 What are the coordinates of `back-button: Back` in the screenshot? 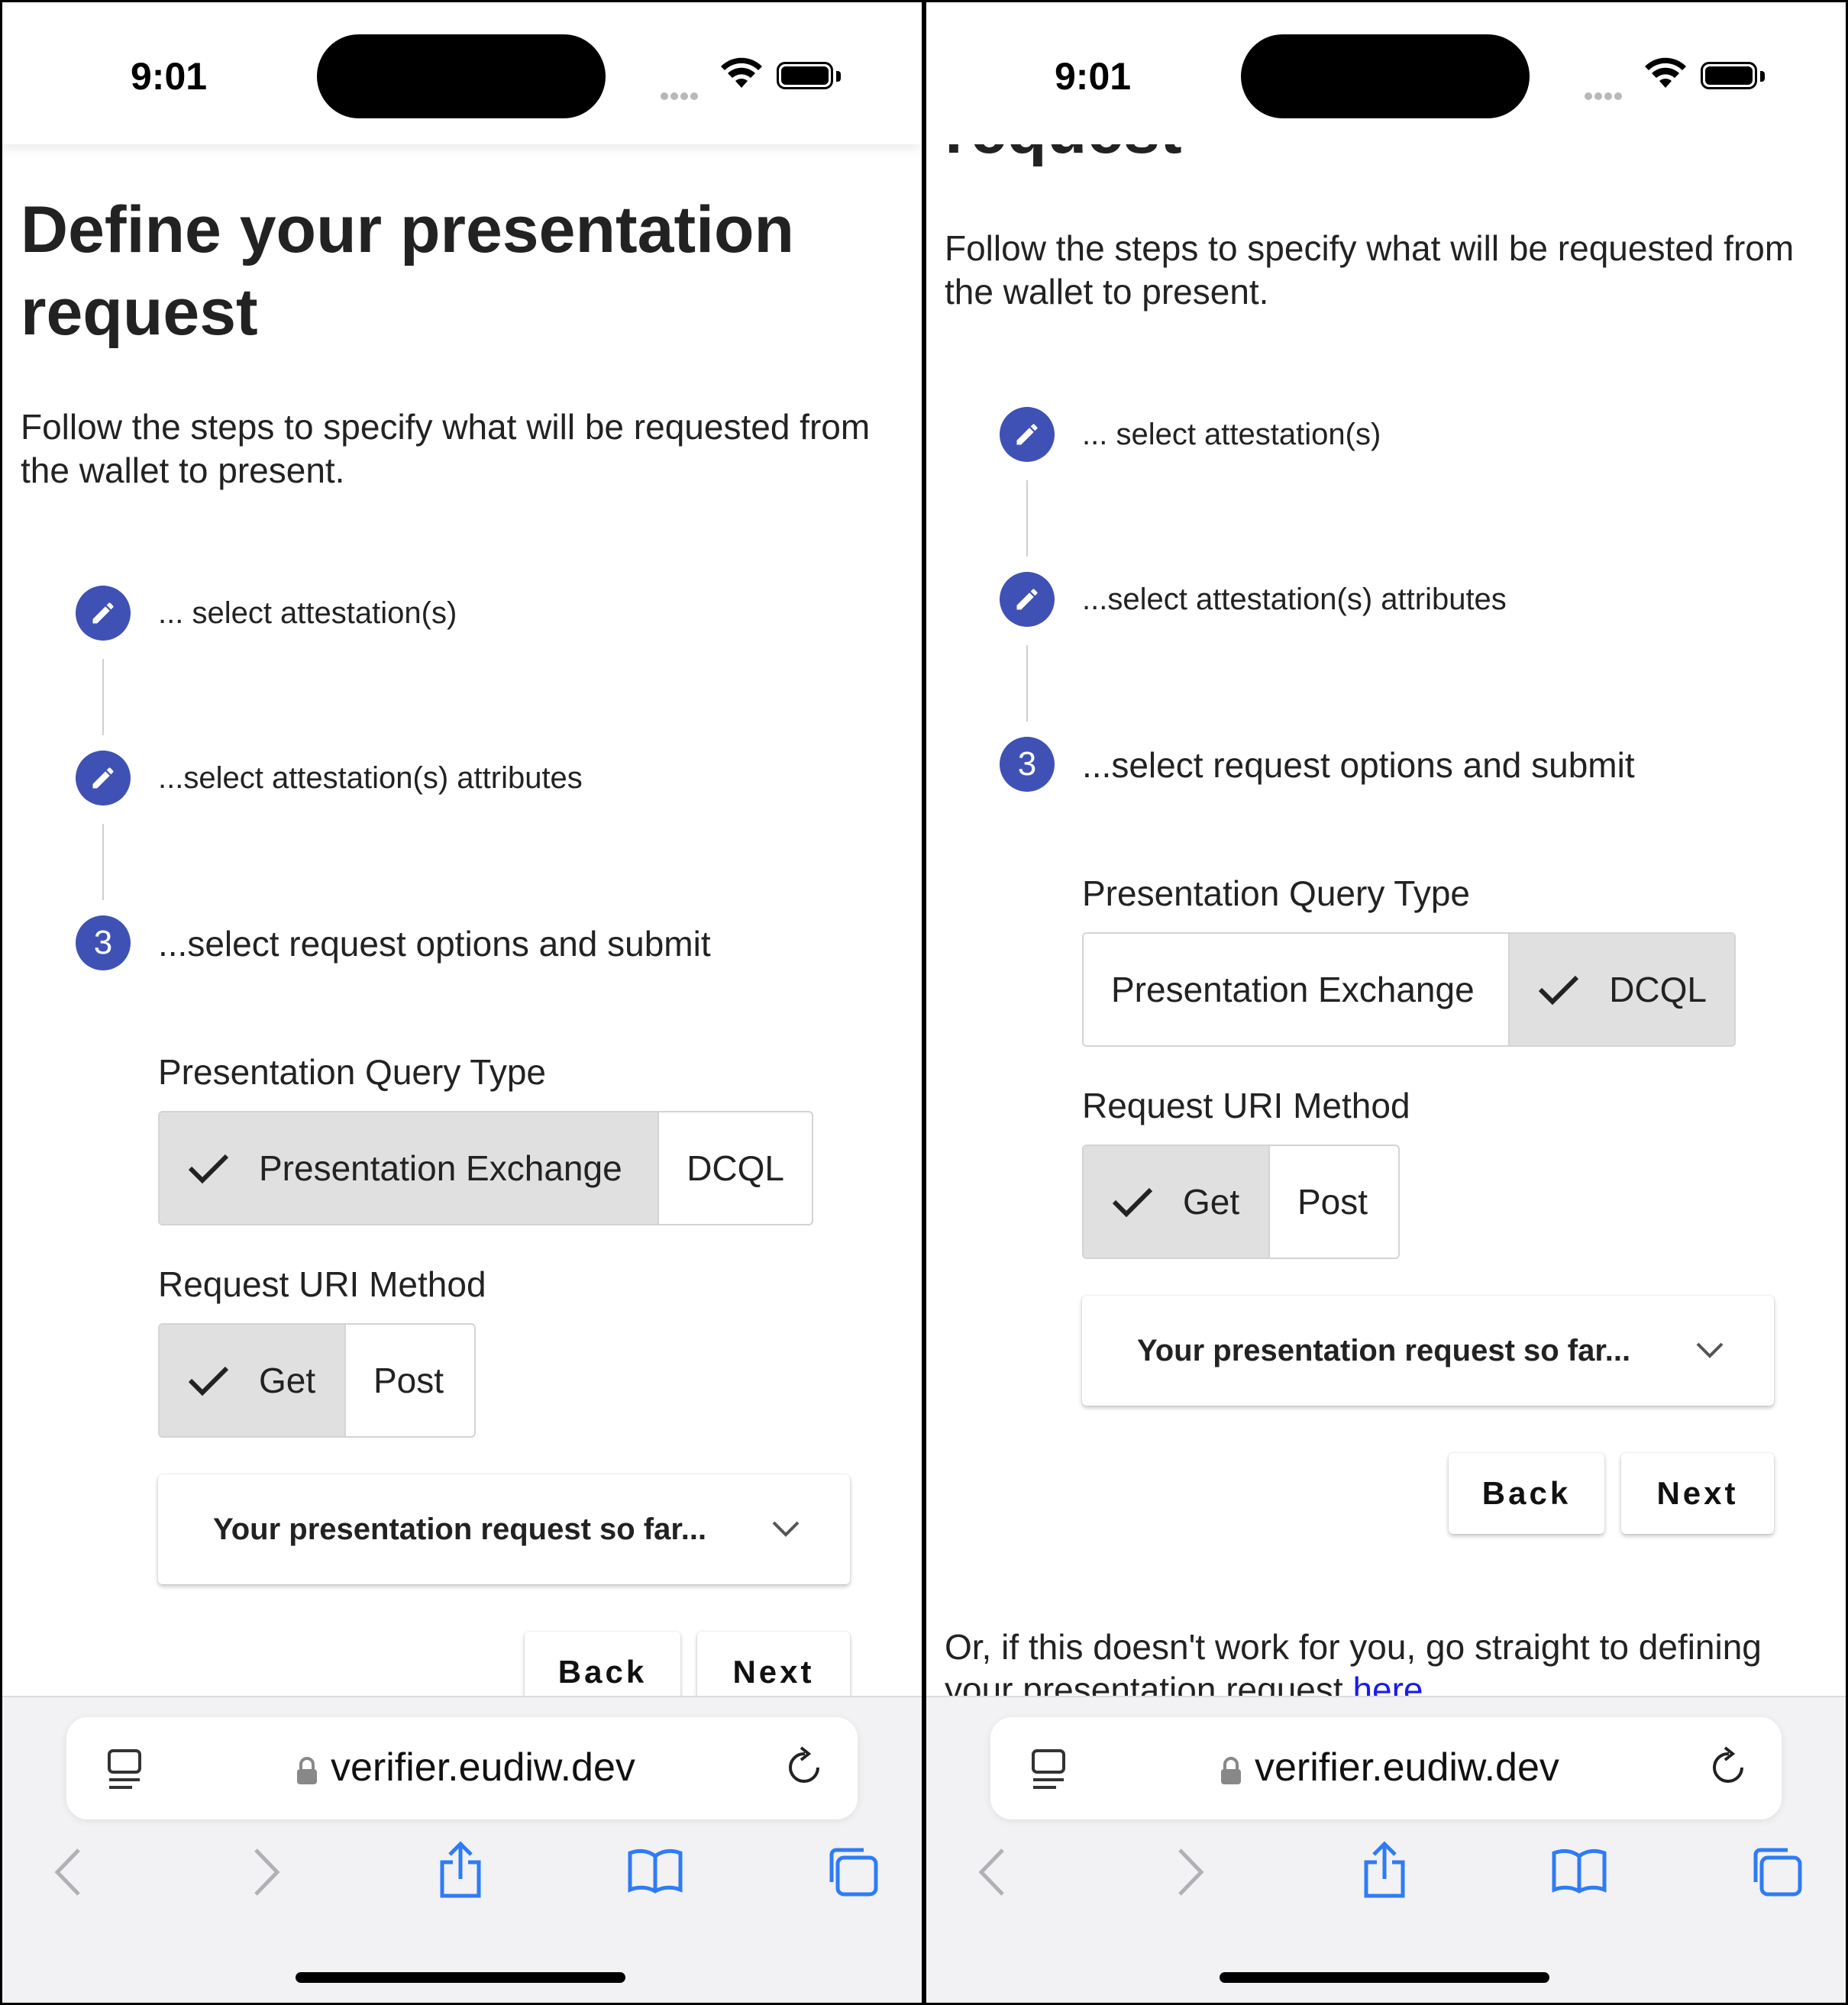 It's located at (1526, 1493).